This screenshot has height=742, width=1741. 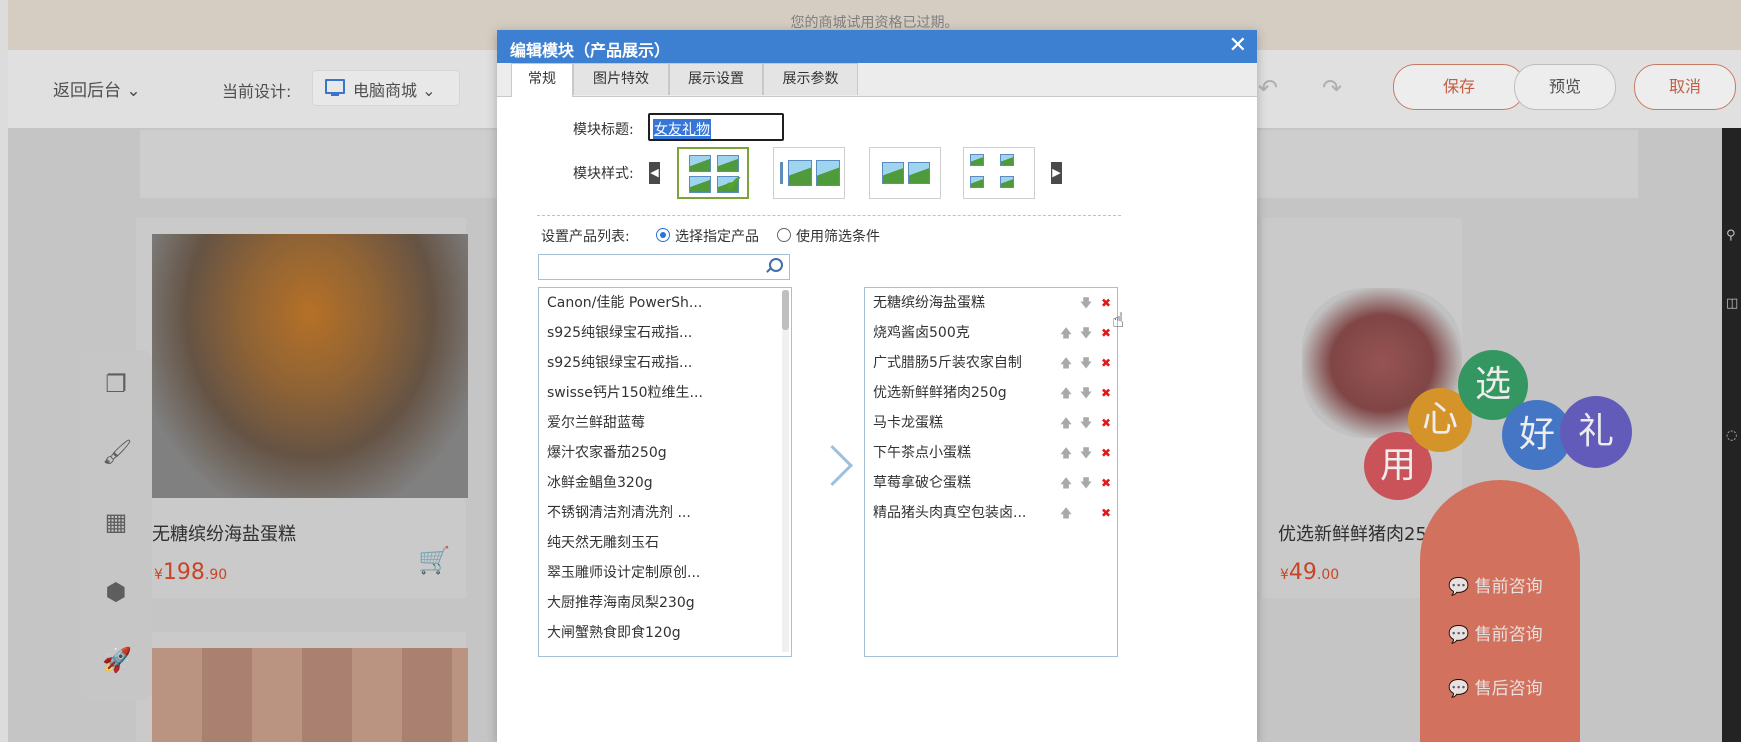 I want to click on style-prev-arrow: ◀, so click(x=654, y=173).